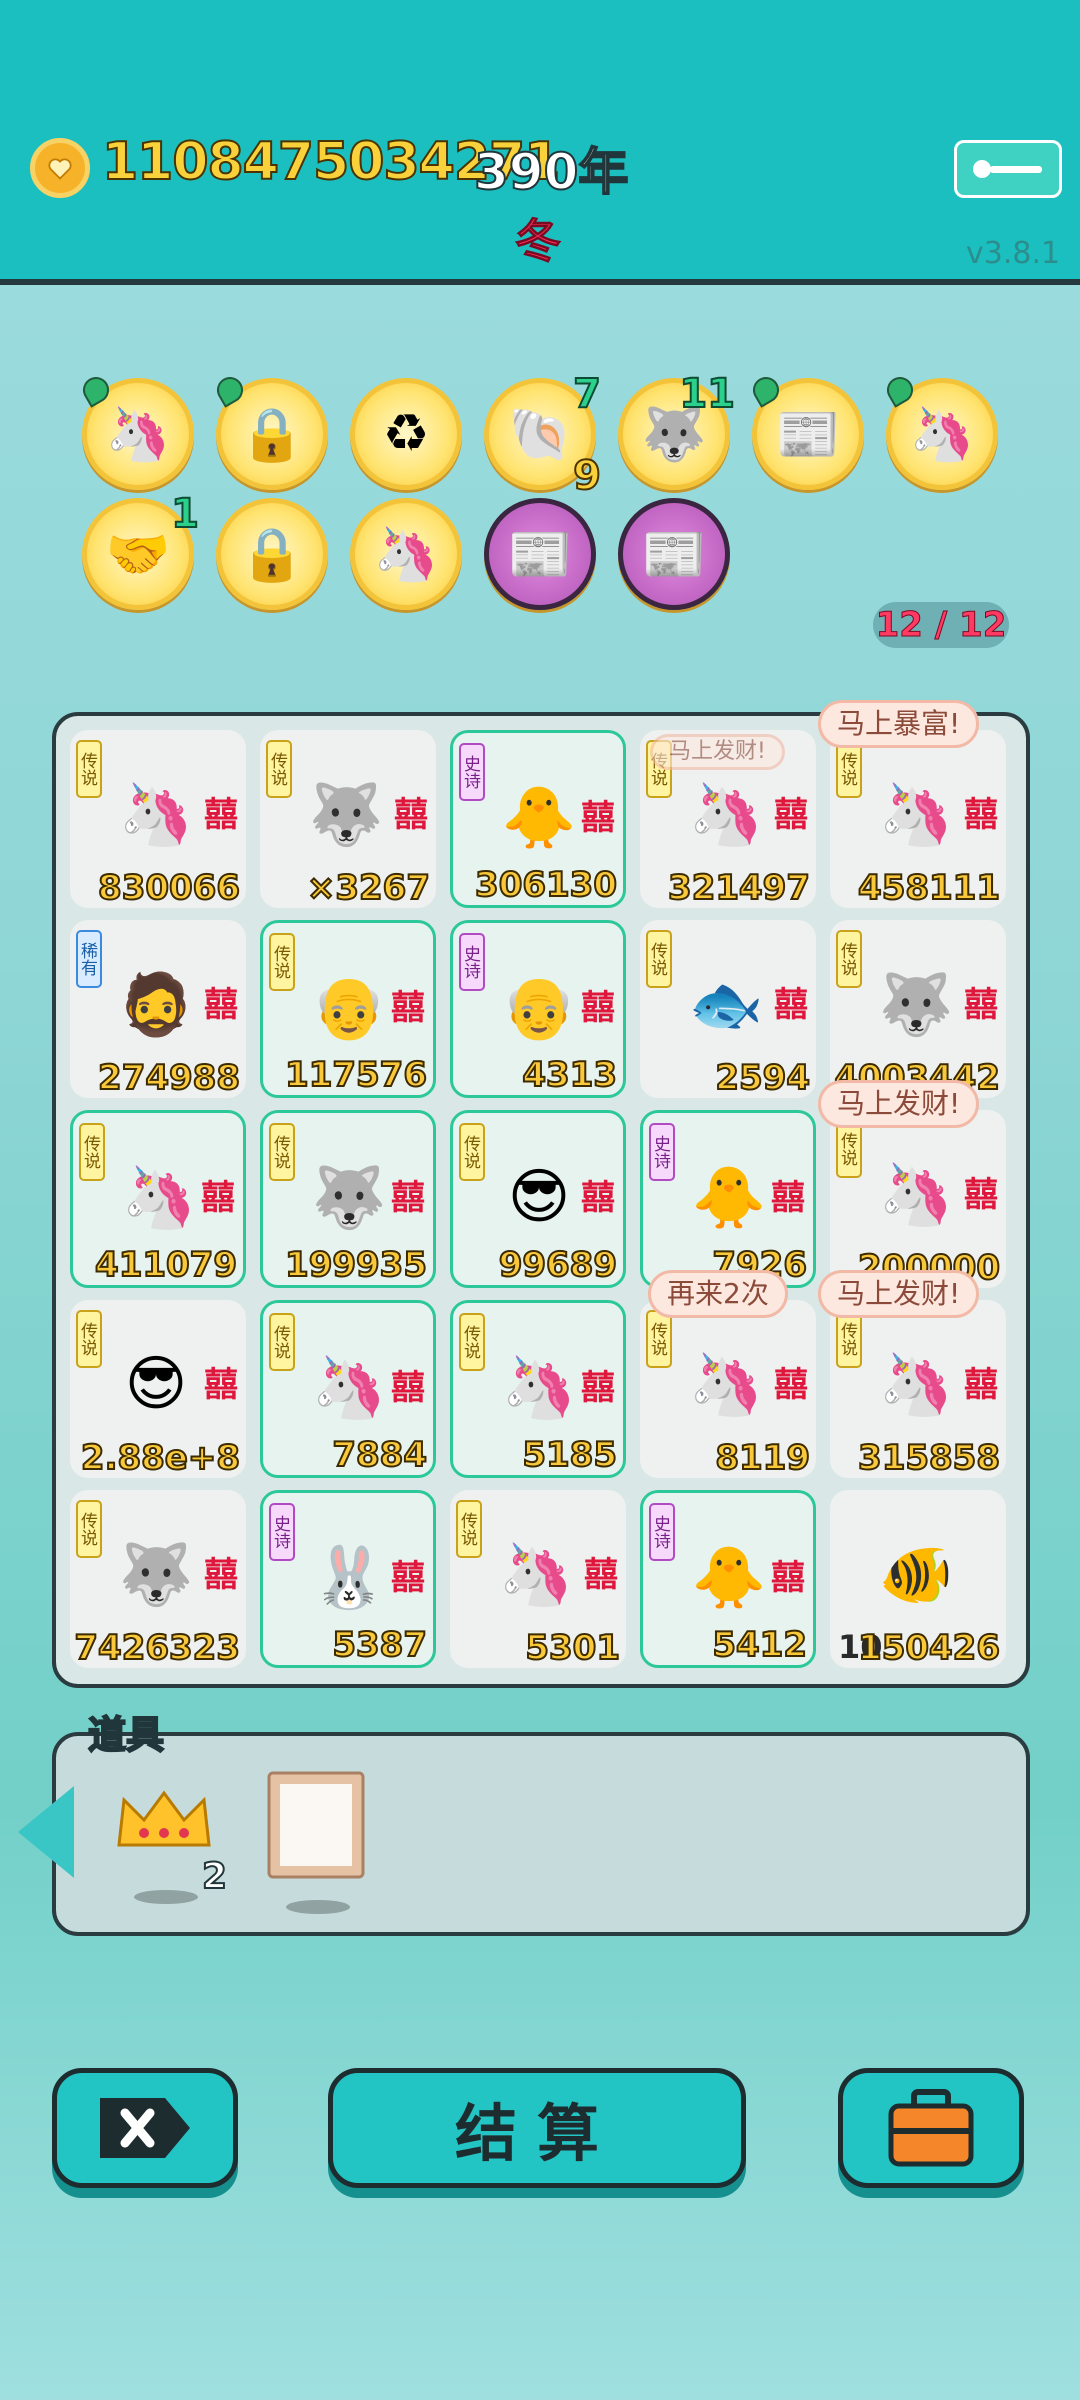 This screenshot has height=2400, width=1080. Describe the element at coordinates (662, 1152) in the screenshot. I see `rarity-tag: 史诗` at that location.